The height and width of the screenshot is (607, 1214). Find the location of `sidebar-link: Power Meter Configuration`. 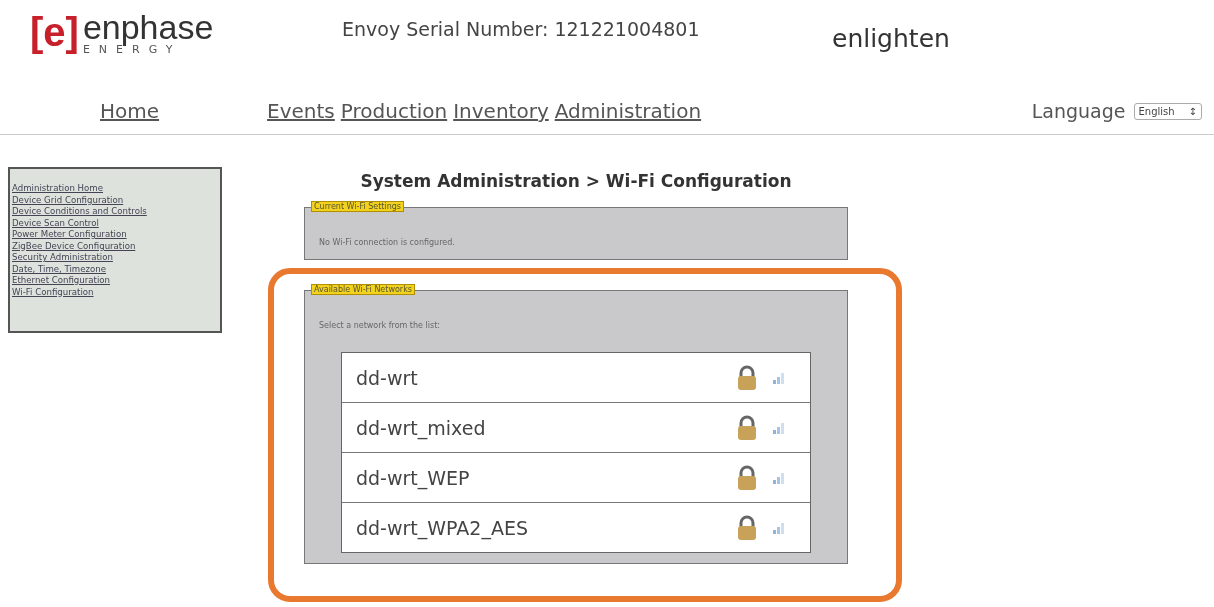

sidebar-link: Power Meter Configuration is located at coordinates (115, 235).